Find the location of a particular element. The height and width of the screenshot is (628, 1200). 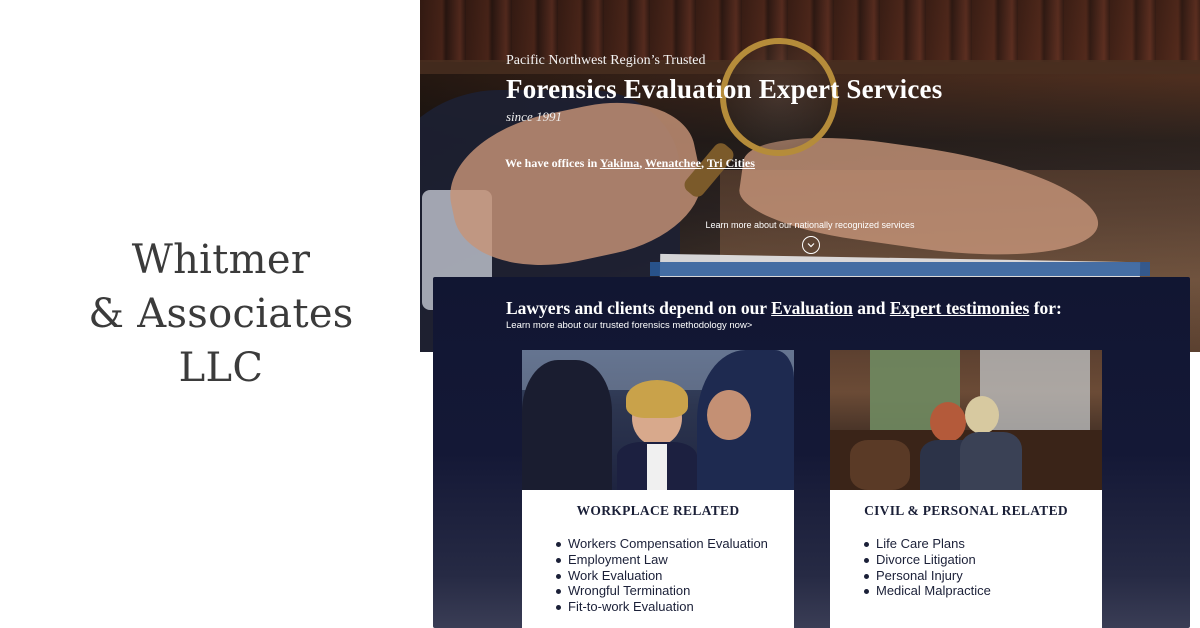

list-item: Personal Injury is located at coordinates (983, 576).